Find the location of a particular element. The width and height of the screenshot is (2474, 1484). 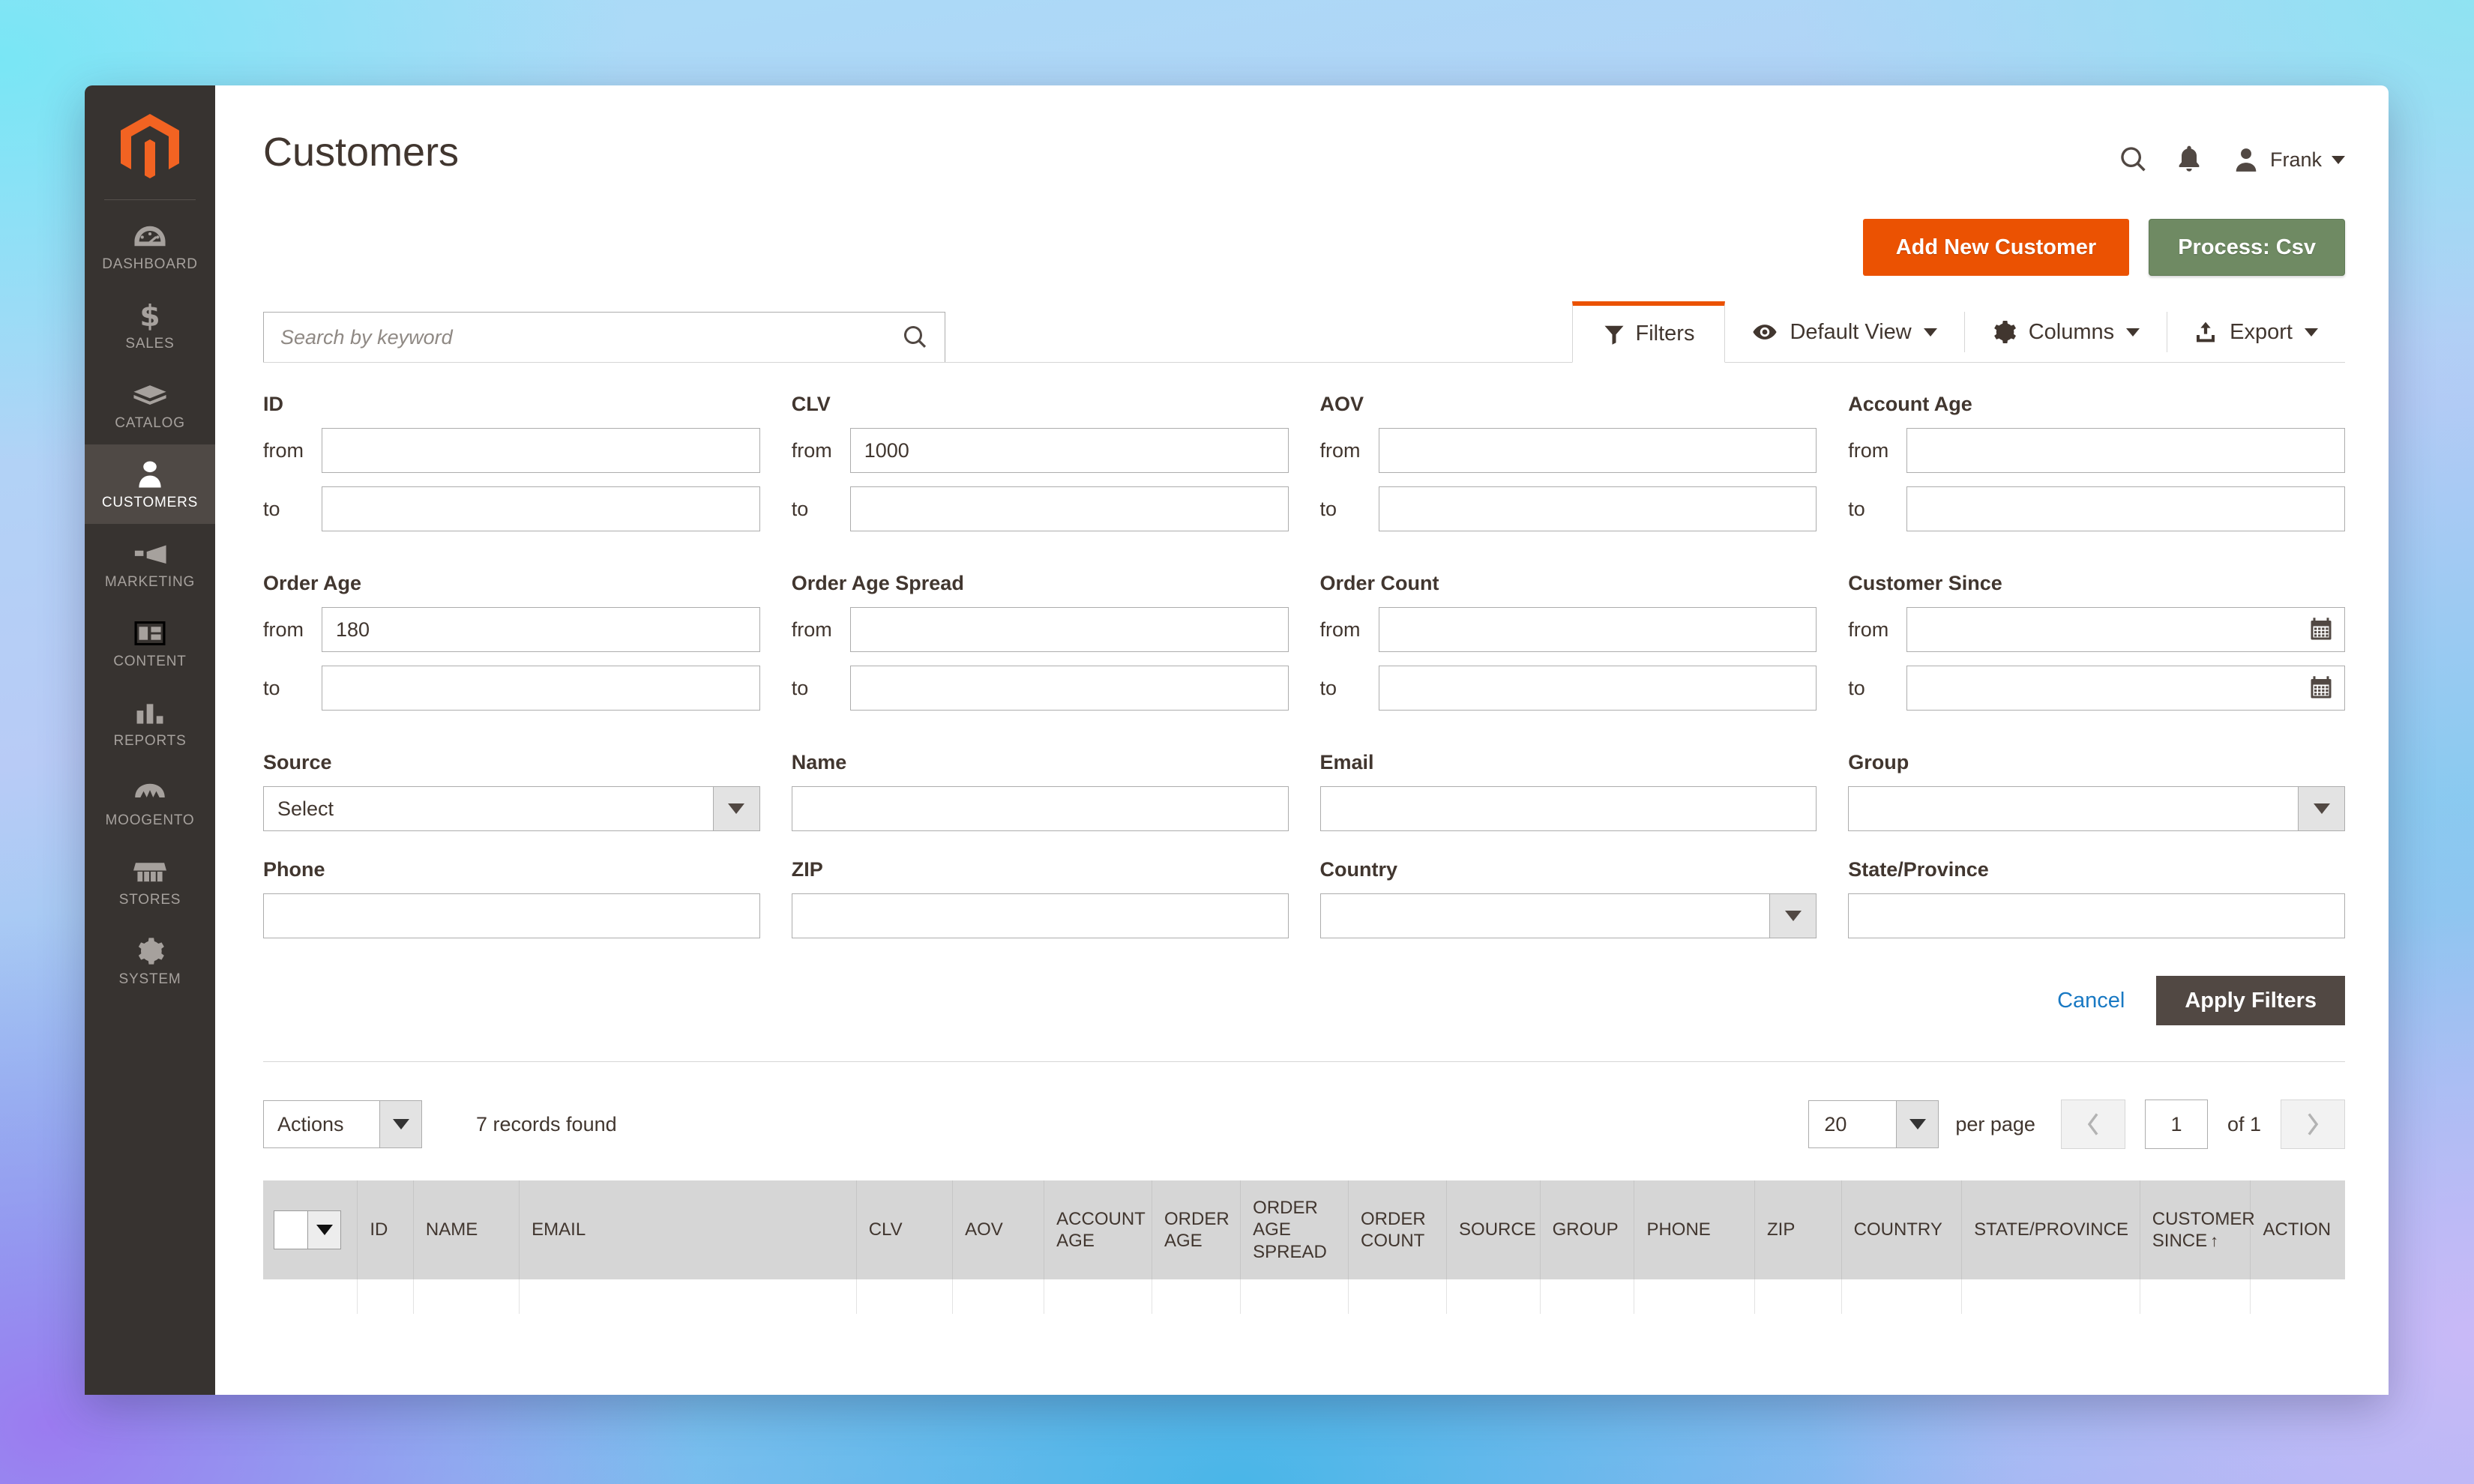

column-header-country: COUNTRY is located at coordinates (1902, 1229).